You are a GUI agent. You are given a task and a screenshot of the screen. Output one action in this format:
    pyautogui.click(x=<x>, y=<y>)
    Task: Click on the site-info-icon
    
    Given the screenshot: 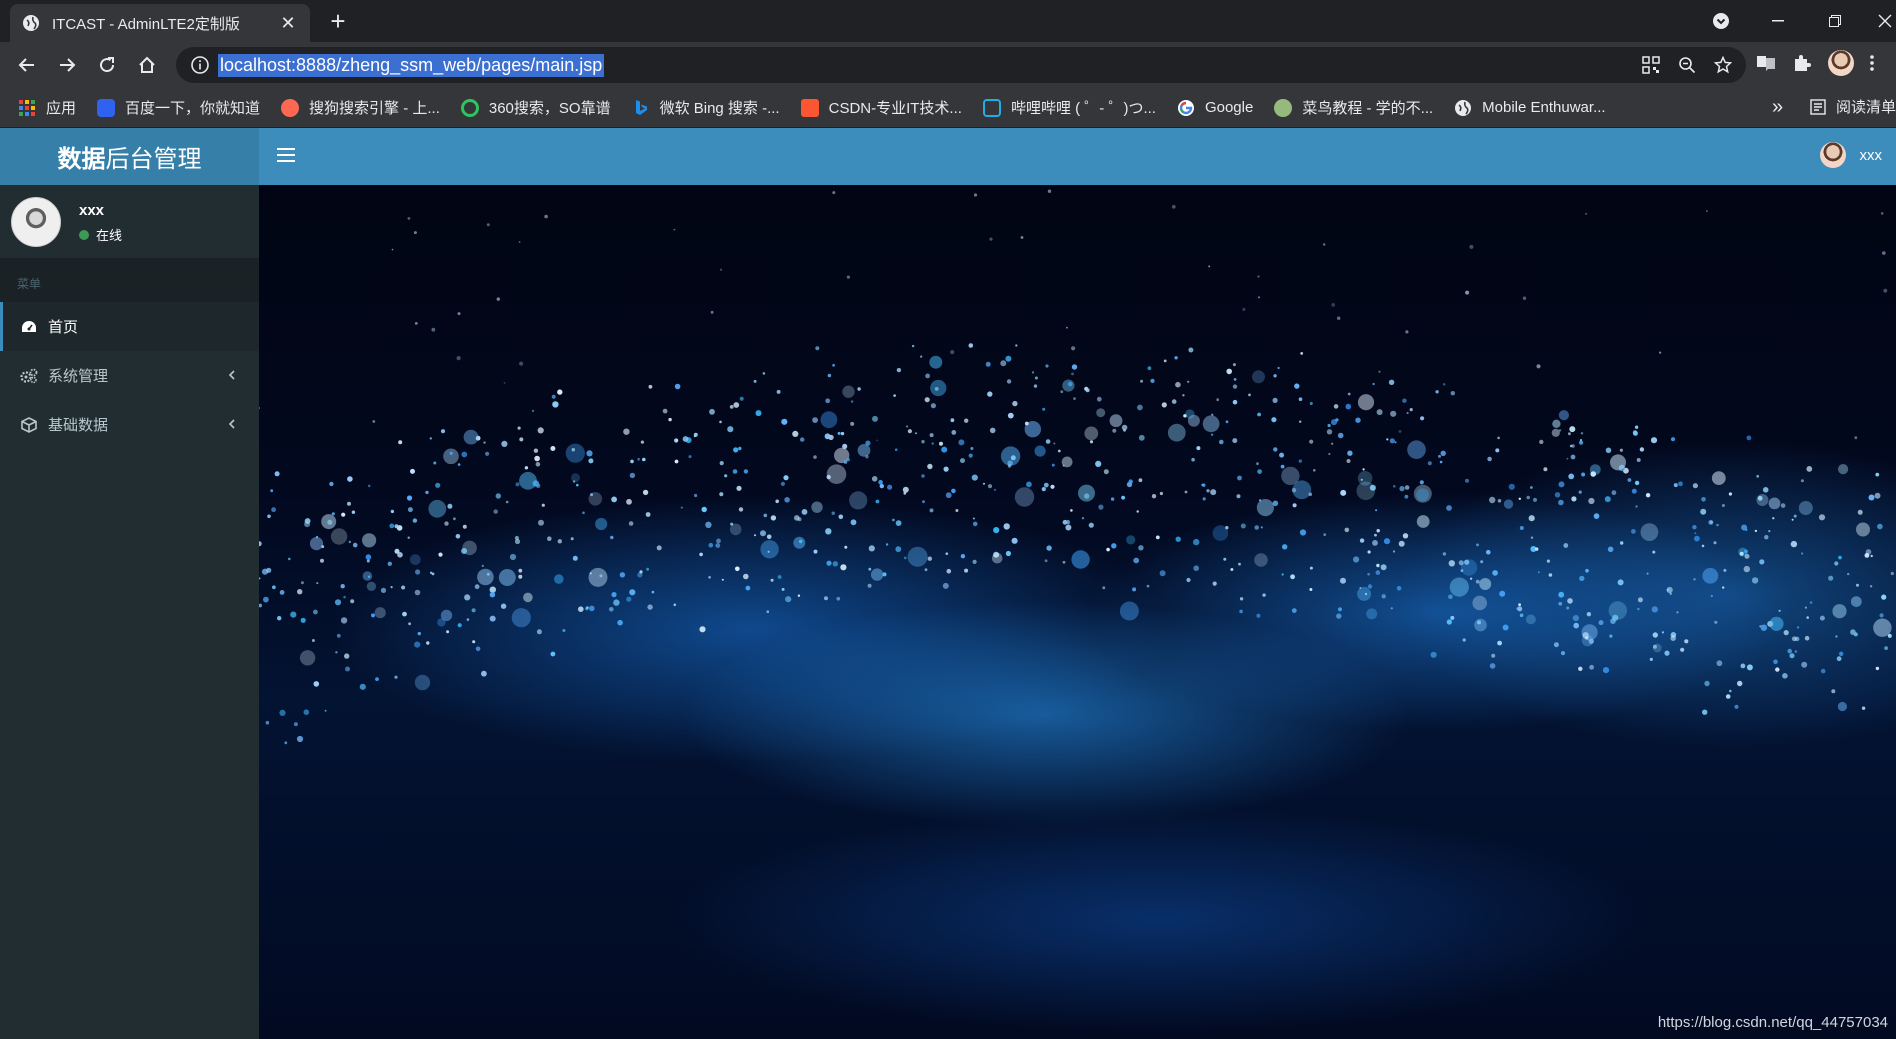 What is the action you would take?
    pyautogui.click(x=200, y=65)
    